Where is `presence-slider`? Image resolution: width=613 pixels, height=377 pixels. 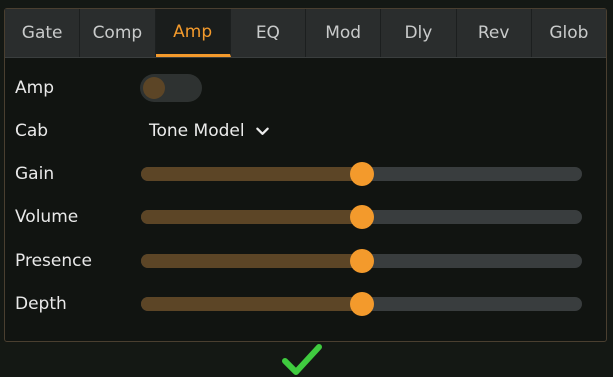 presence-slider is located at coordinates (361, 261).